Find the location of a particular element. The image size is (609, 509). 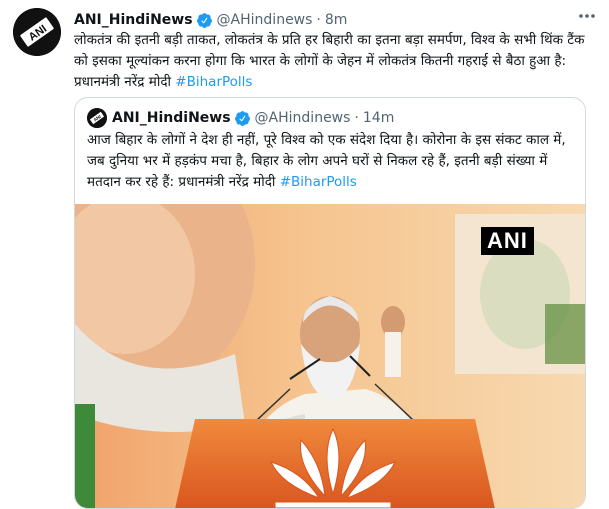

hashtag-link: #BiharPolls is located at coordinates (213, 82).